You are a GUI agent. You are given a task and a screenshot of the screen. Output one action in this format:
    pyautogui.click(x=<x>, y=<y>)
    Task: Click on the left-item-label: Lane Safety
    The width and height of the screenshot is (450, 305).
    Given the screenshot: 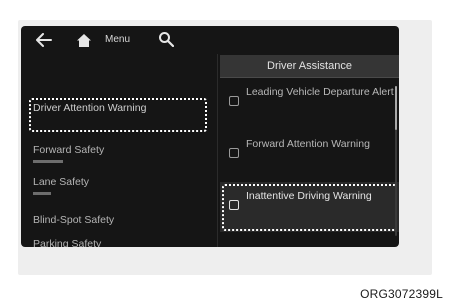 What is the action you would take?
    pyautogui.click(x=61, y=182)
    